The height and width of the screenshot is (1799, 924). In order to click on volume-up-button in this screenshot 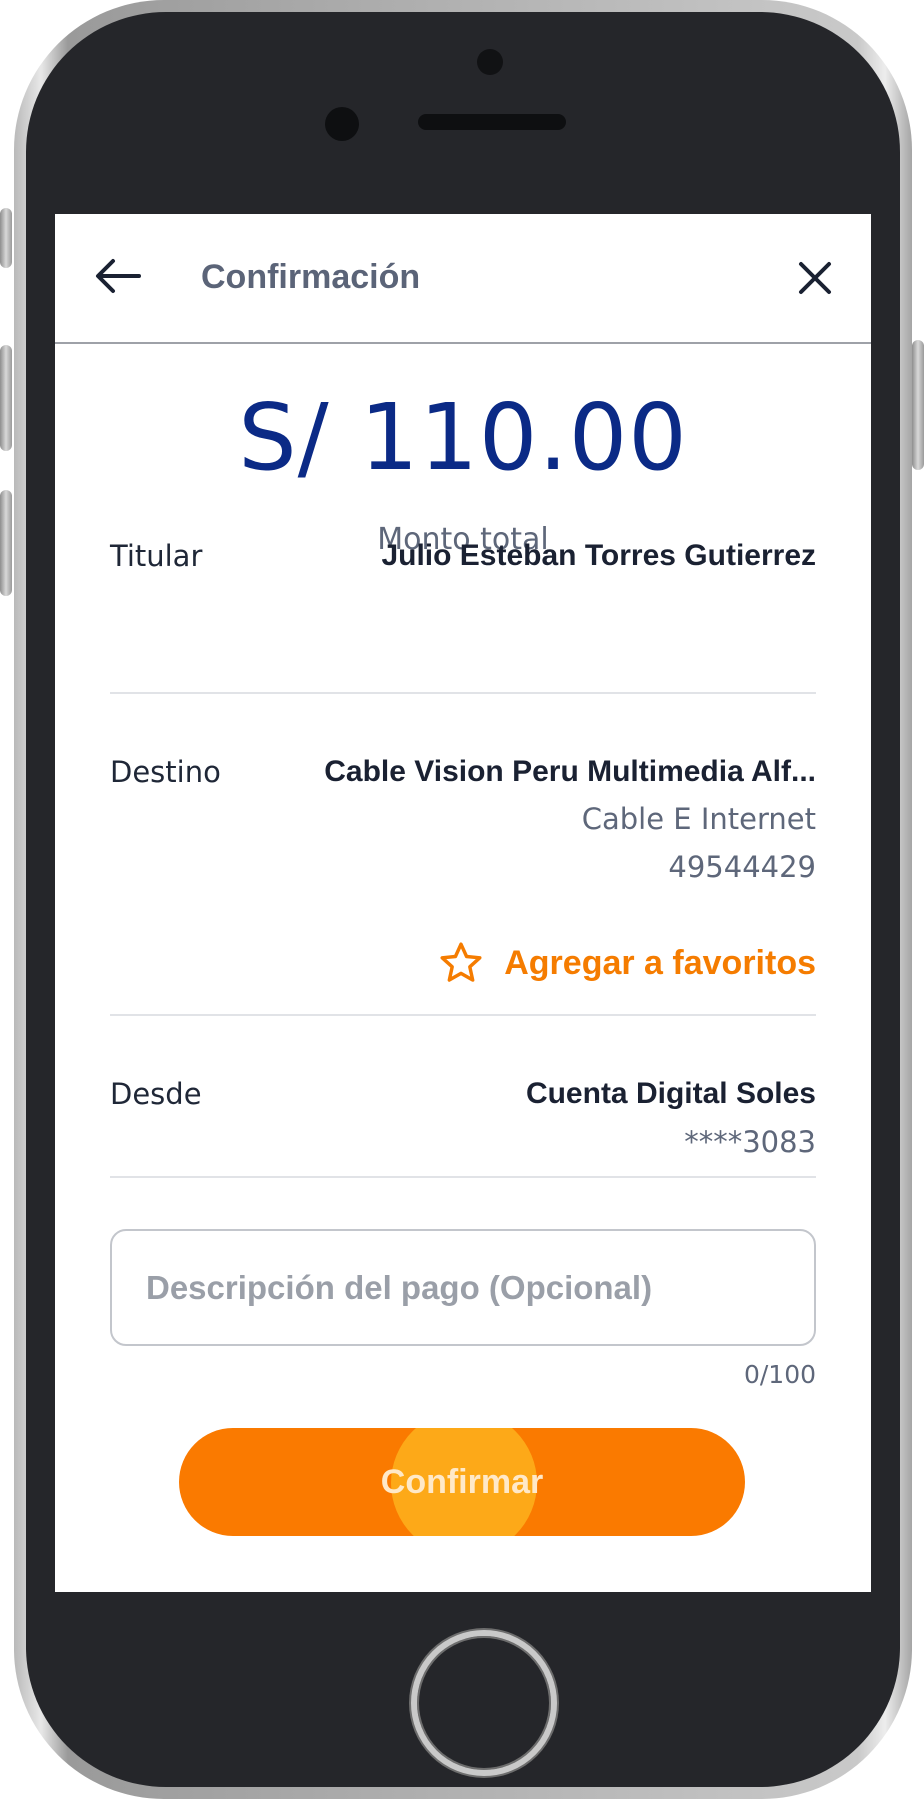, I will do `click(6, 398)`.